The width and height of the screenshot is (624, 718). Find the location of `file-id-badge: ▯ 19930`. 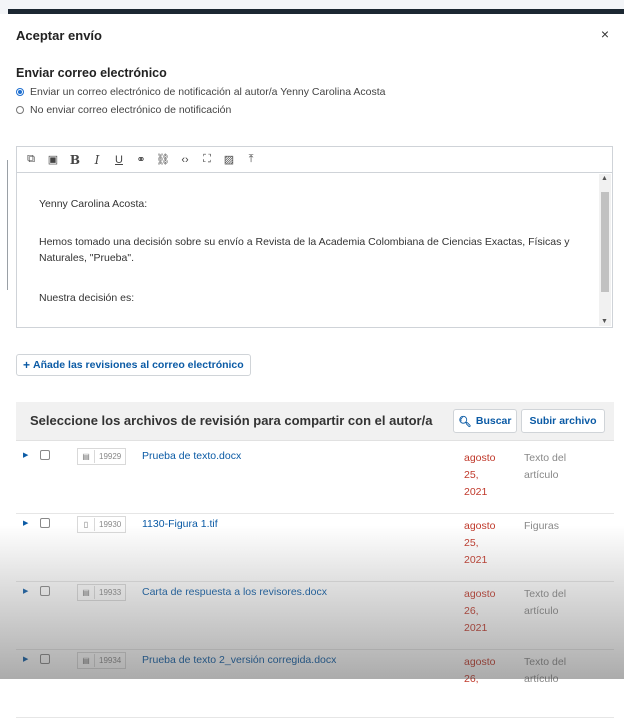

file-id-badge: ▯ 19930 is located at coordinates (102, 524).